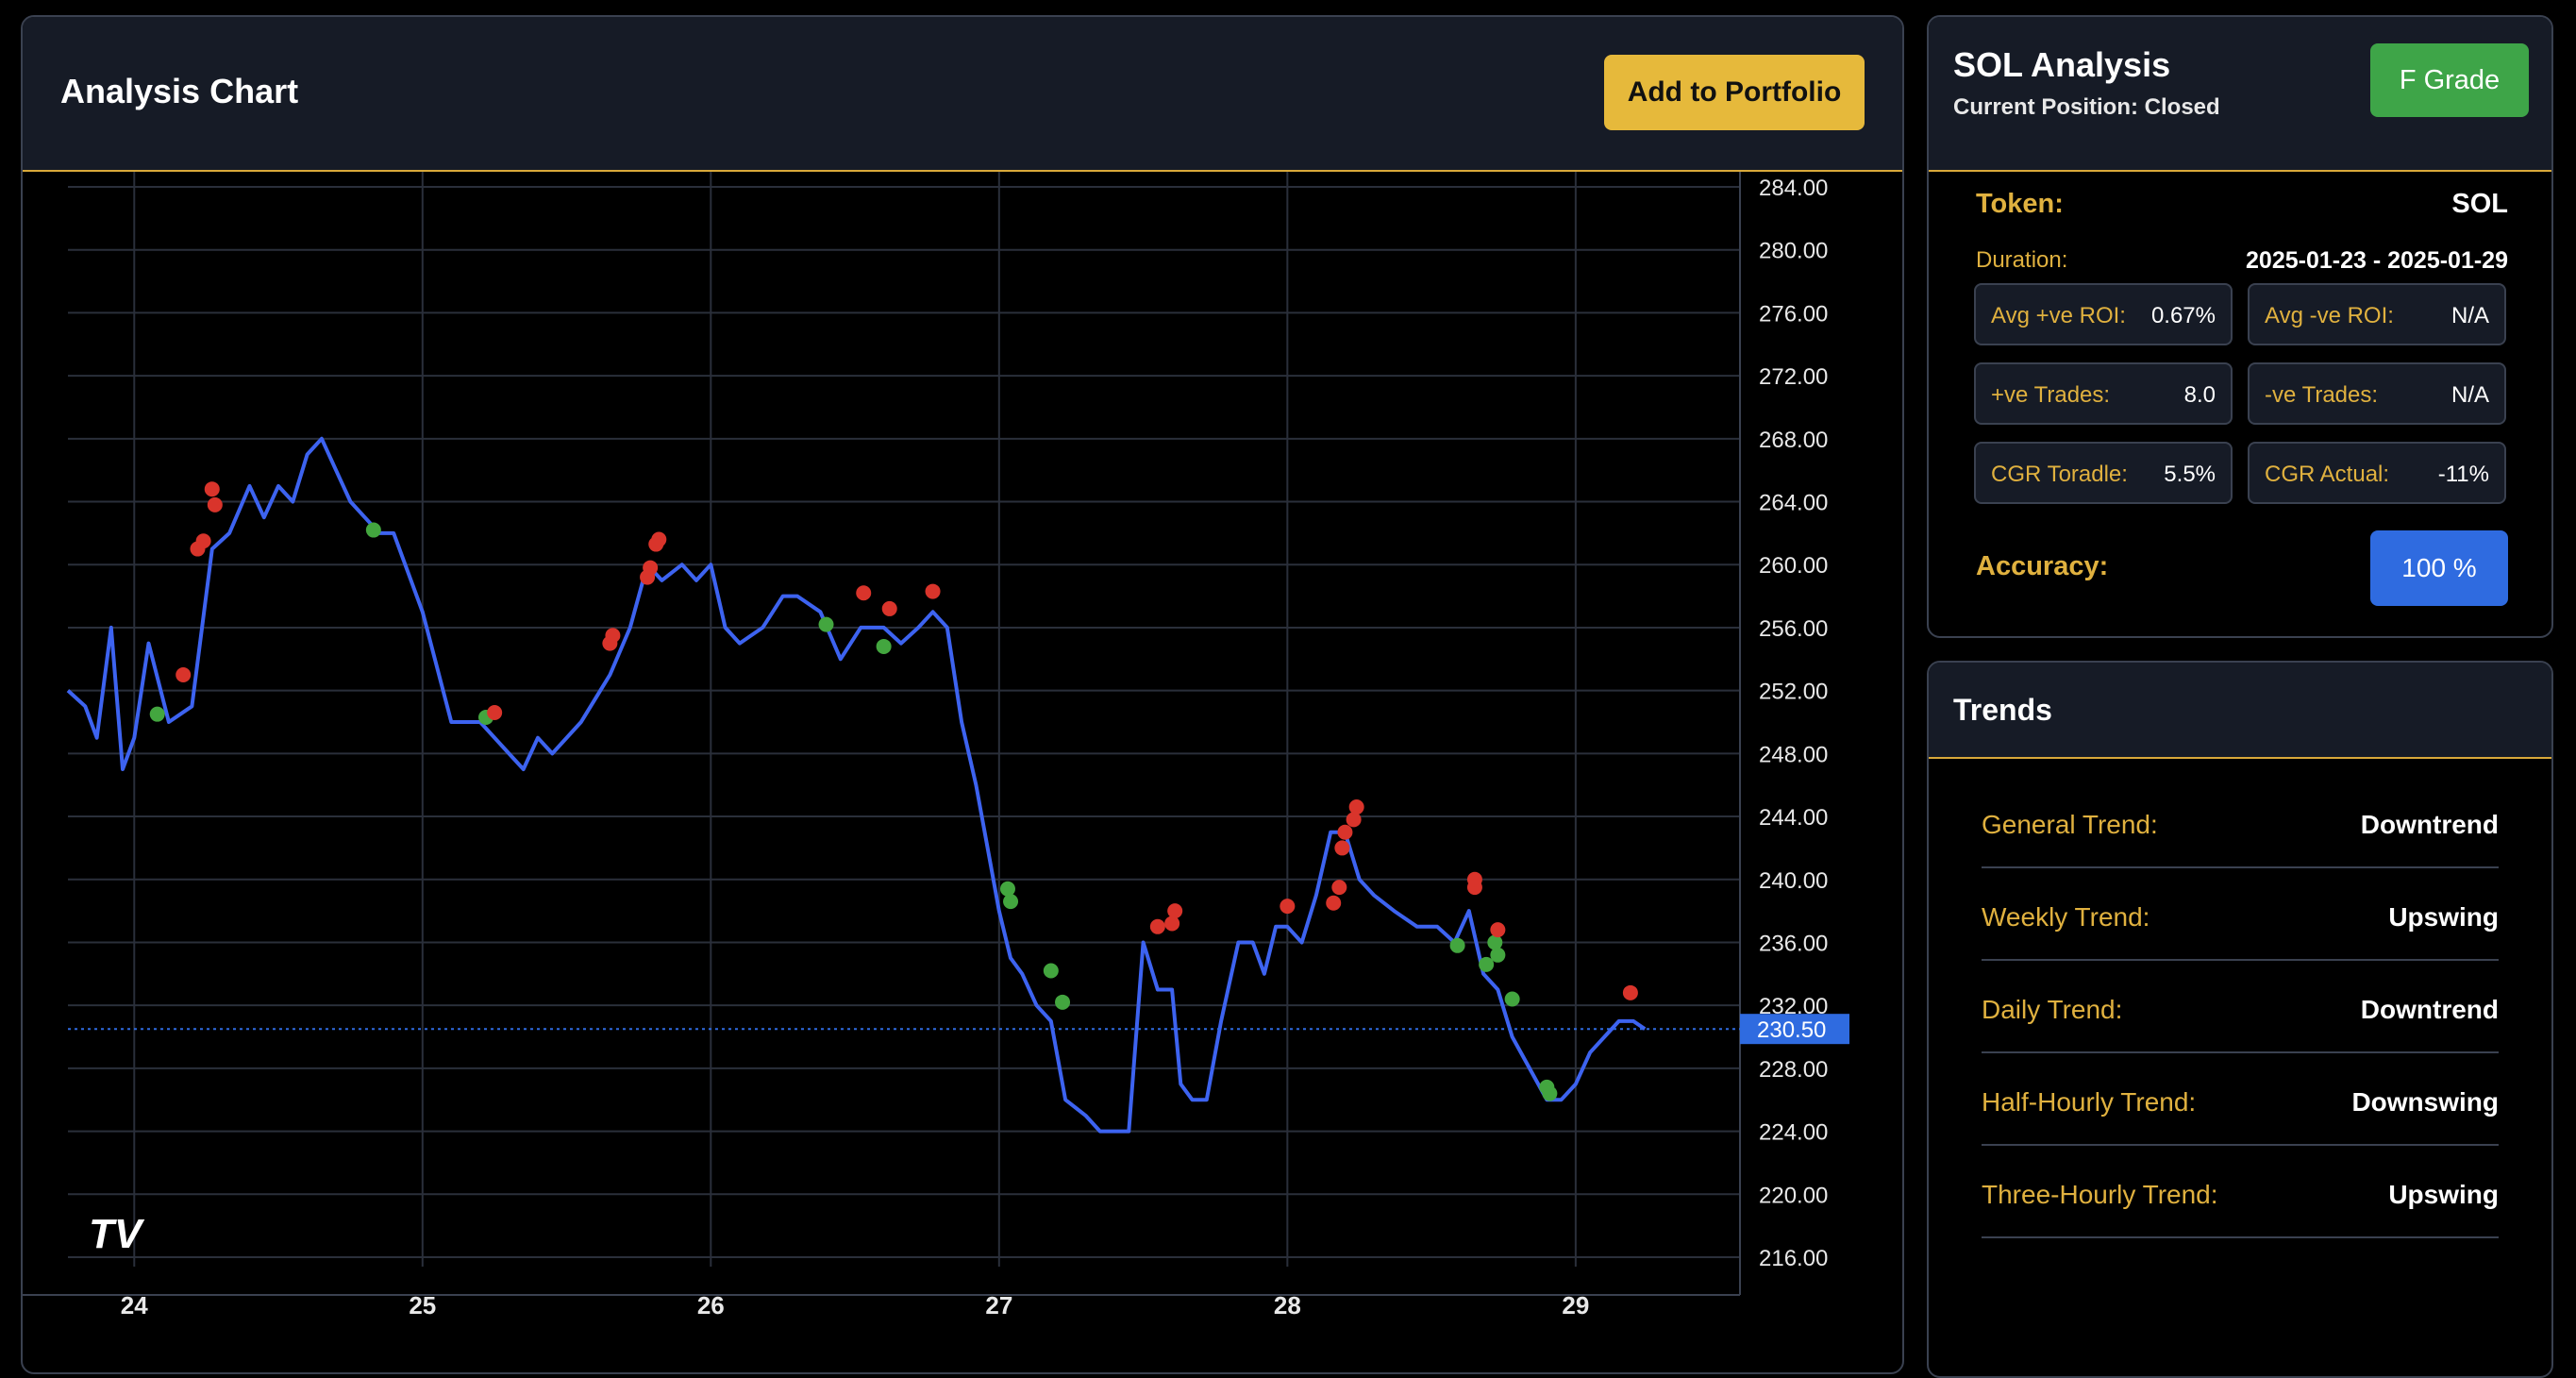  I want to click on trend-label: Half-Hourly Trend:, so click(2089, 1102).